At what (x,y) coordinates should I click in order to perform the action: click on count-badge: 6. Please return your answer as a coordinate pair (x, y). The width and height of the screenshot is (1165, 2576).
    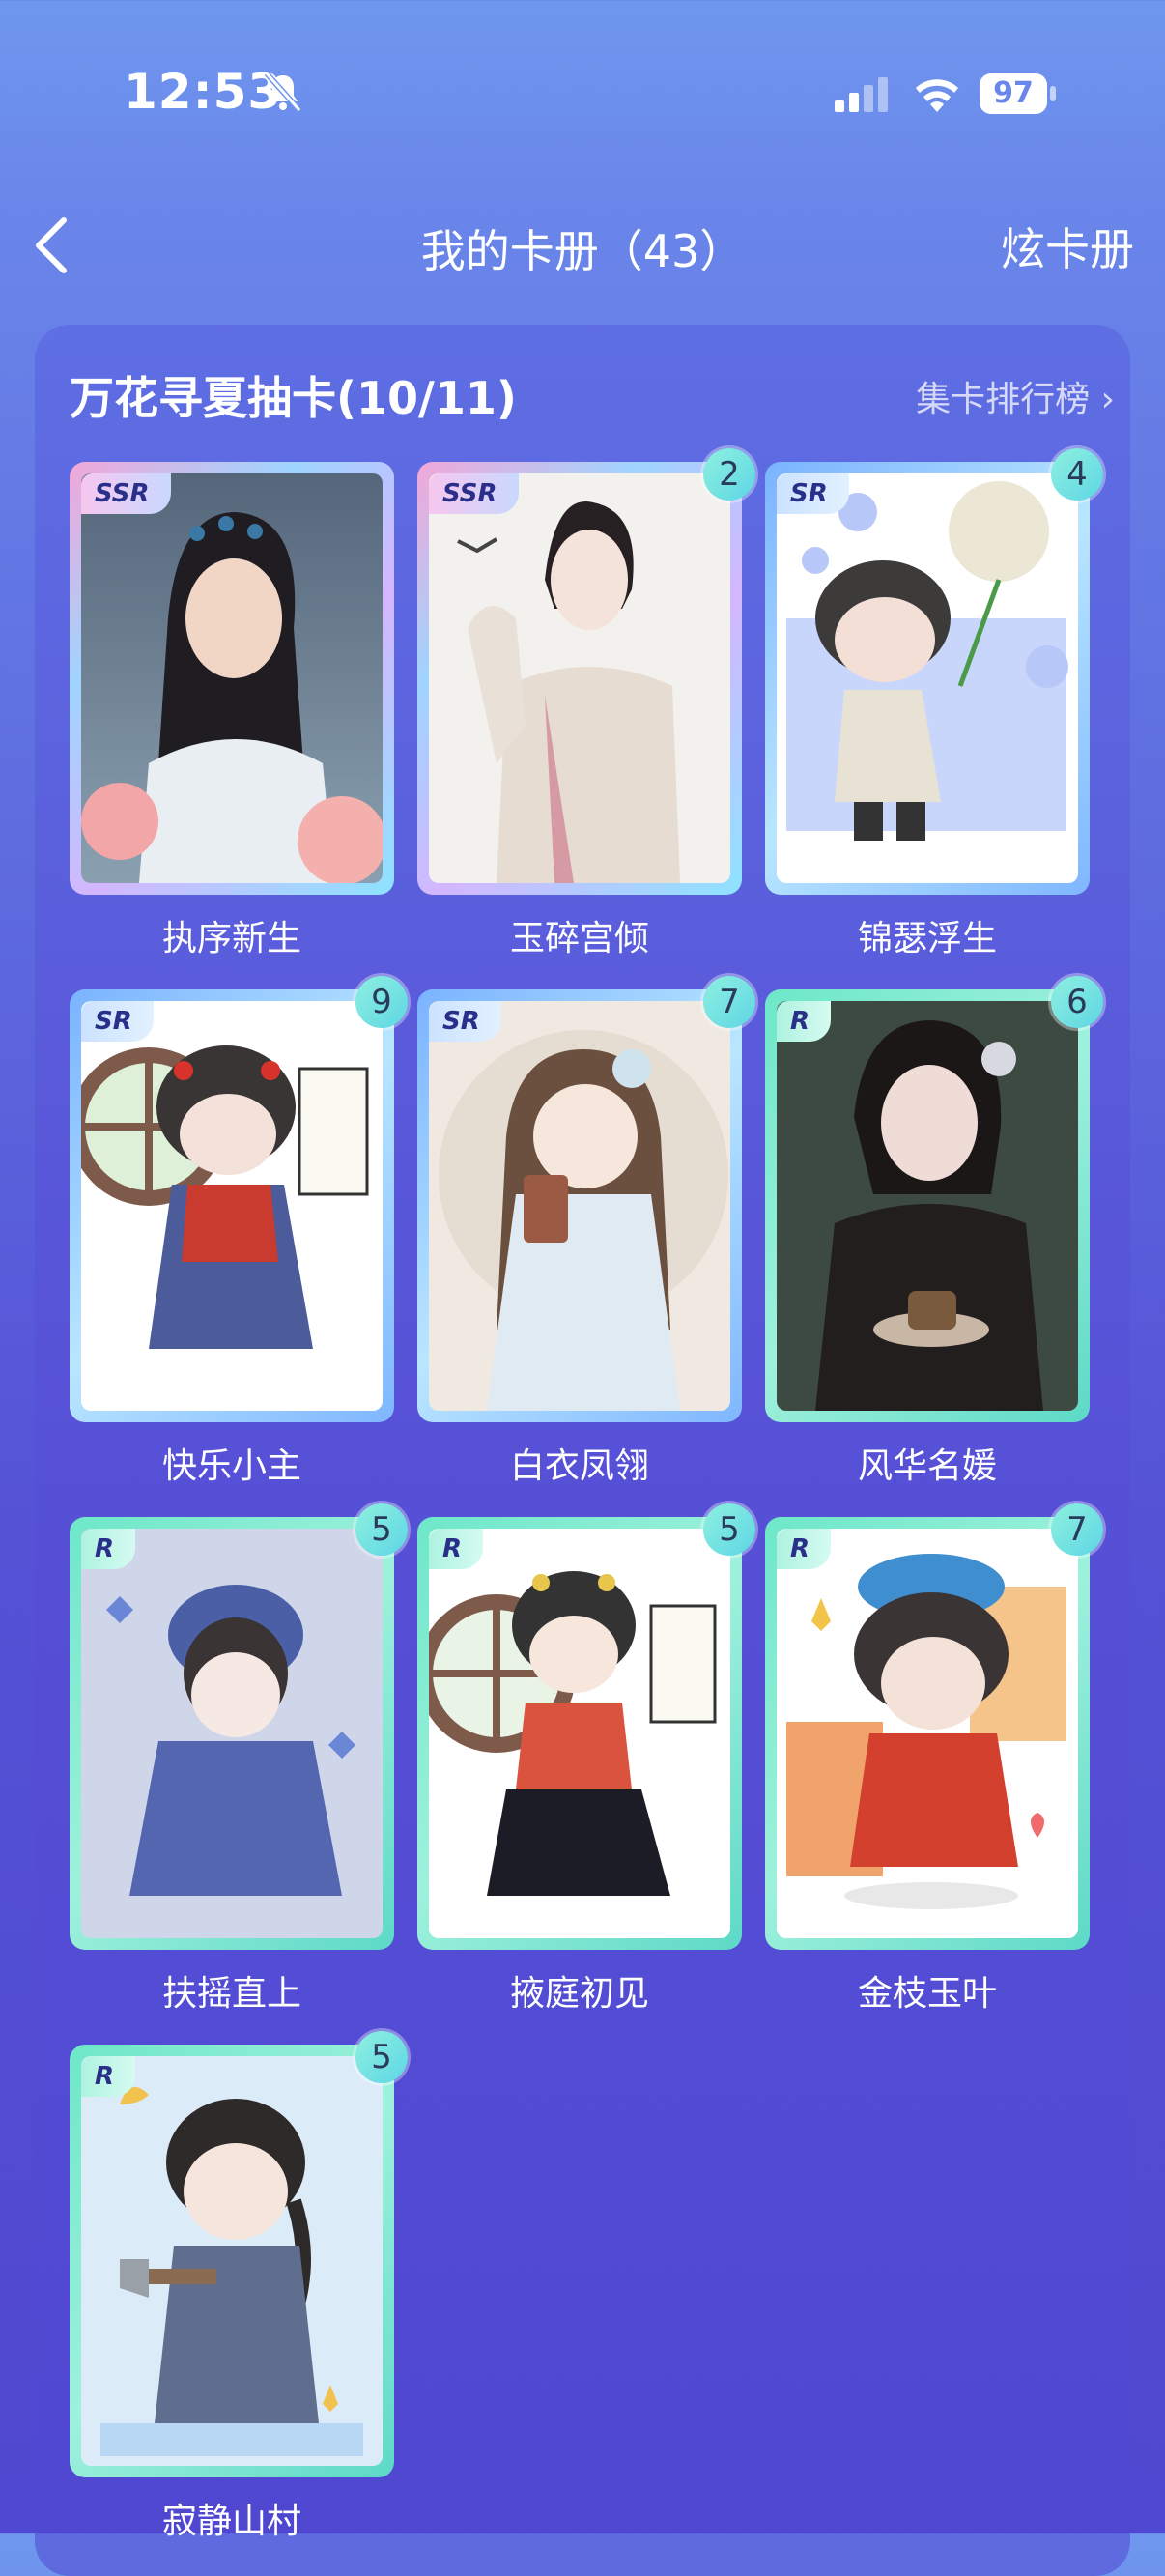
    Looking at the image, I should click on (1077, 1002).